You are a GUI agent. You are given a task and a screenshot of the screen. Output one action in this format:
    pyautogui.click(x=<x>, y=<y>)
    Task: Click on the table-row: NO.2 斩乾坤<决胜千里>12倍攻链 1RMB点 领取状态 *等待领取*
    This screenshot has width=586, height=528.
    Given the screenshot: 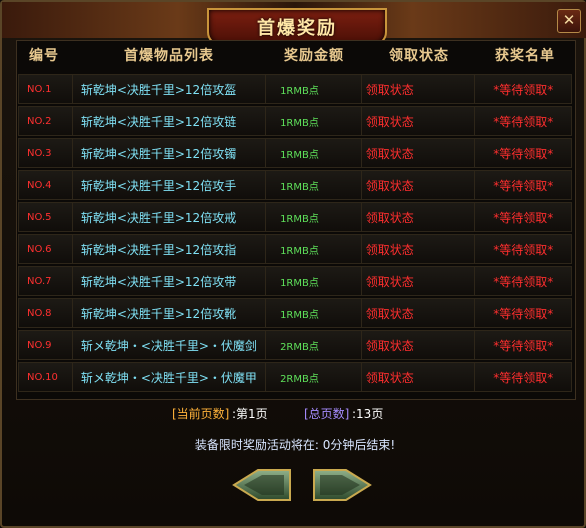 What is the action you would take?
    pyautogui.click(x=295, y=121)
    